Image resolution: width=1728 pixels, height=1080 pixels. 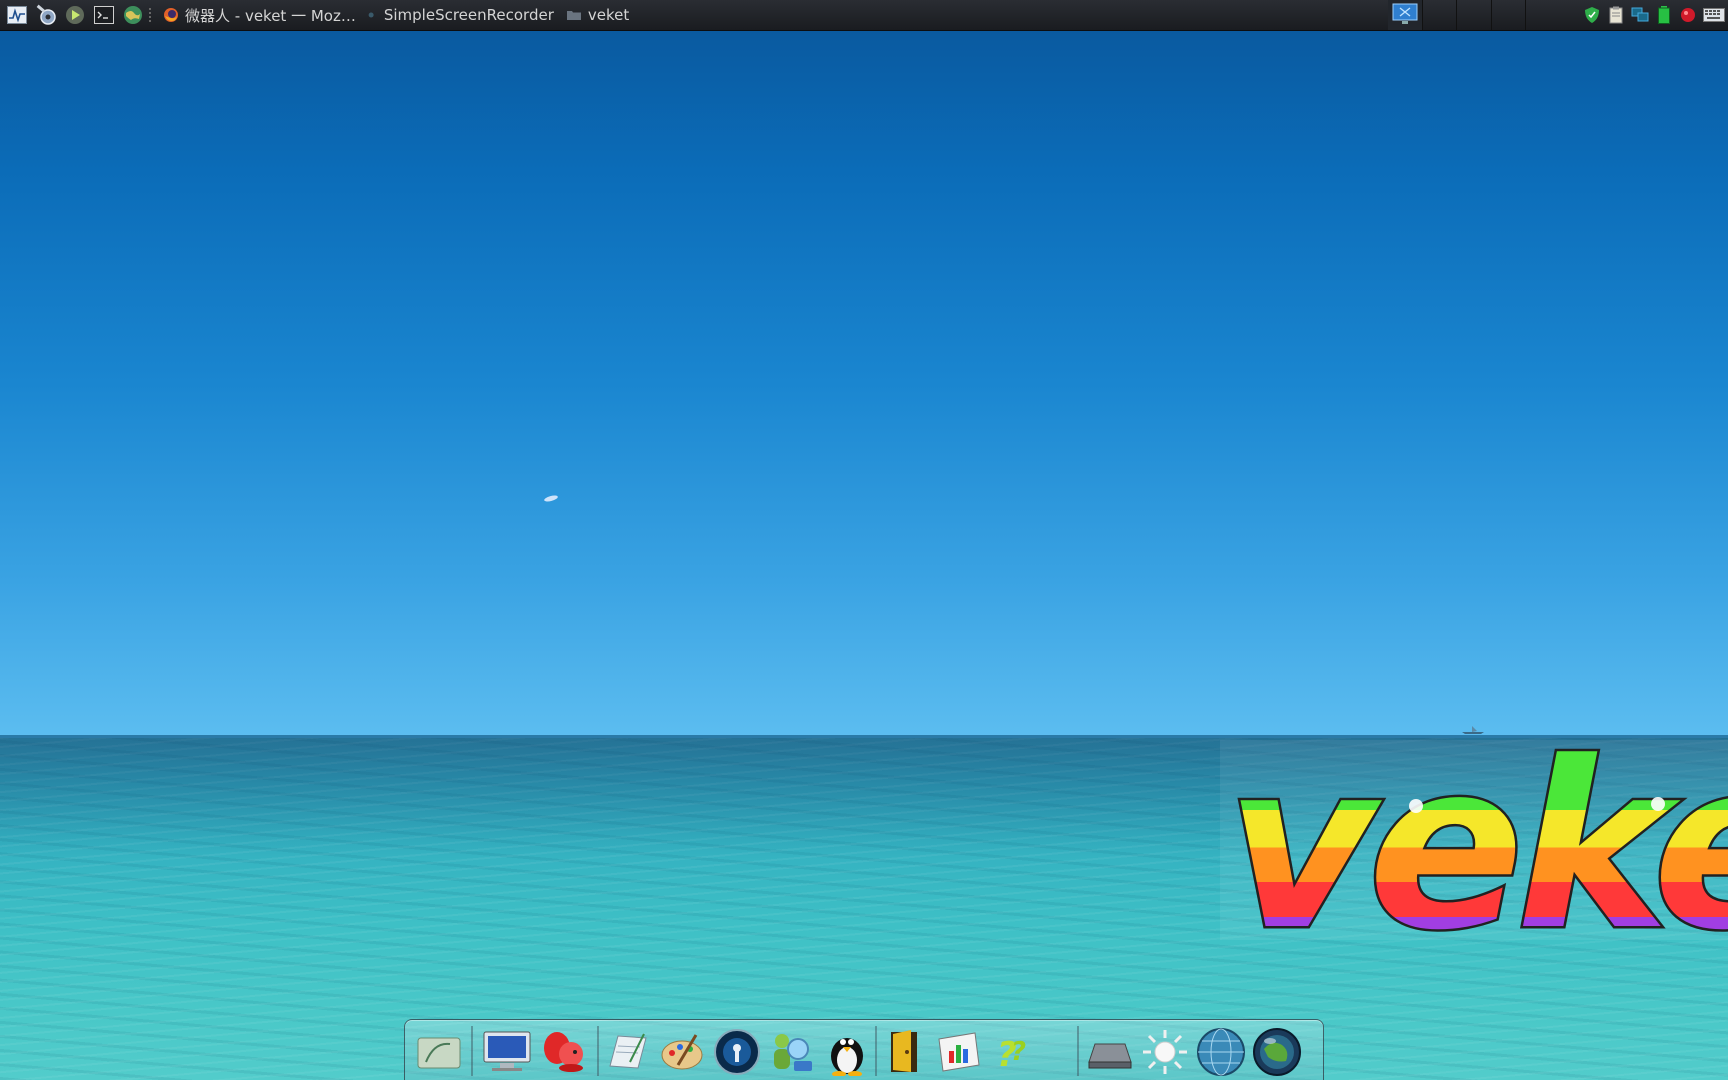 I want to click on task-veket: veket, so click(x=597, y=15).